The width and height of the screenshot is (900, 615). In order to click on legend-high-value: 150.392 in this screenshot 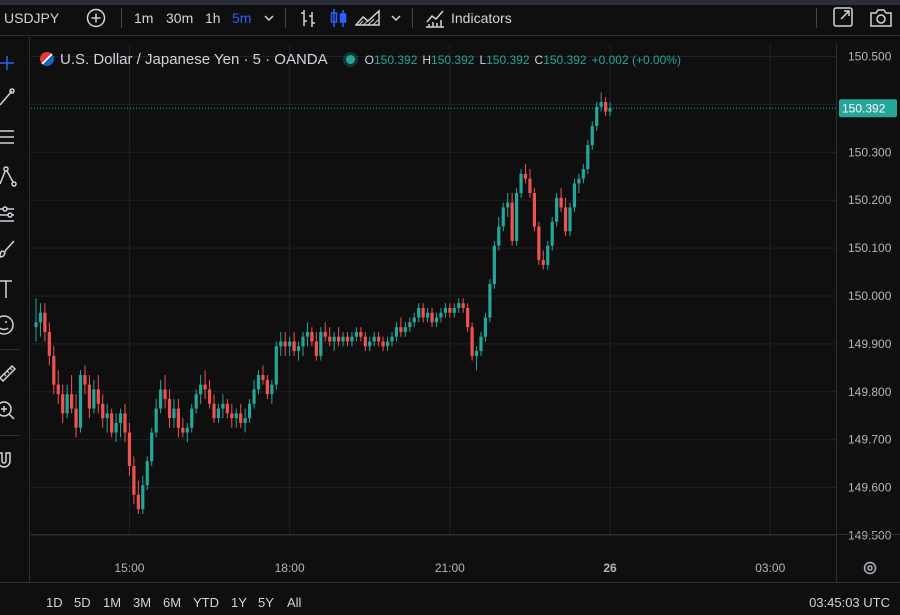, I will do `click(453, 60)`.